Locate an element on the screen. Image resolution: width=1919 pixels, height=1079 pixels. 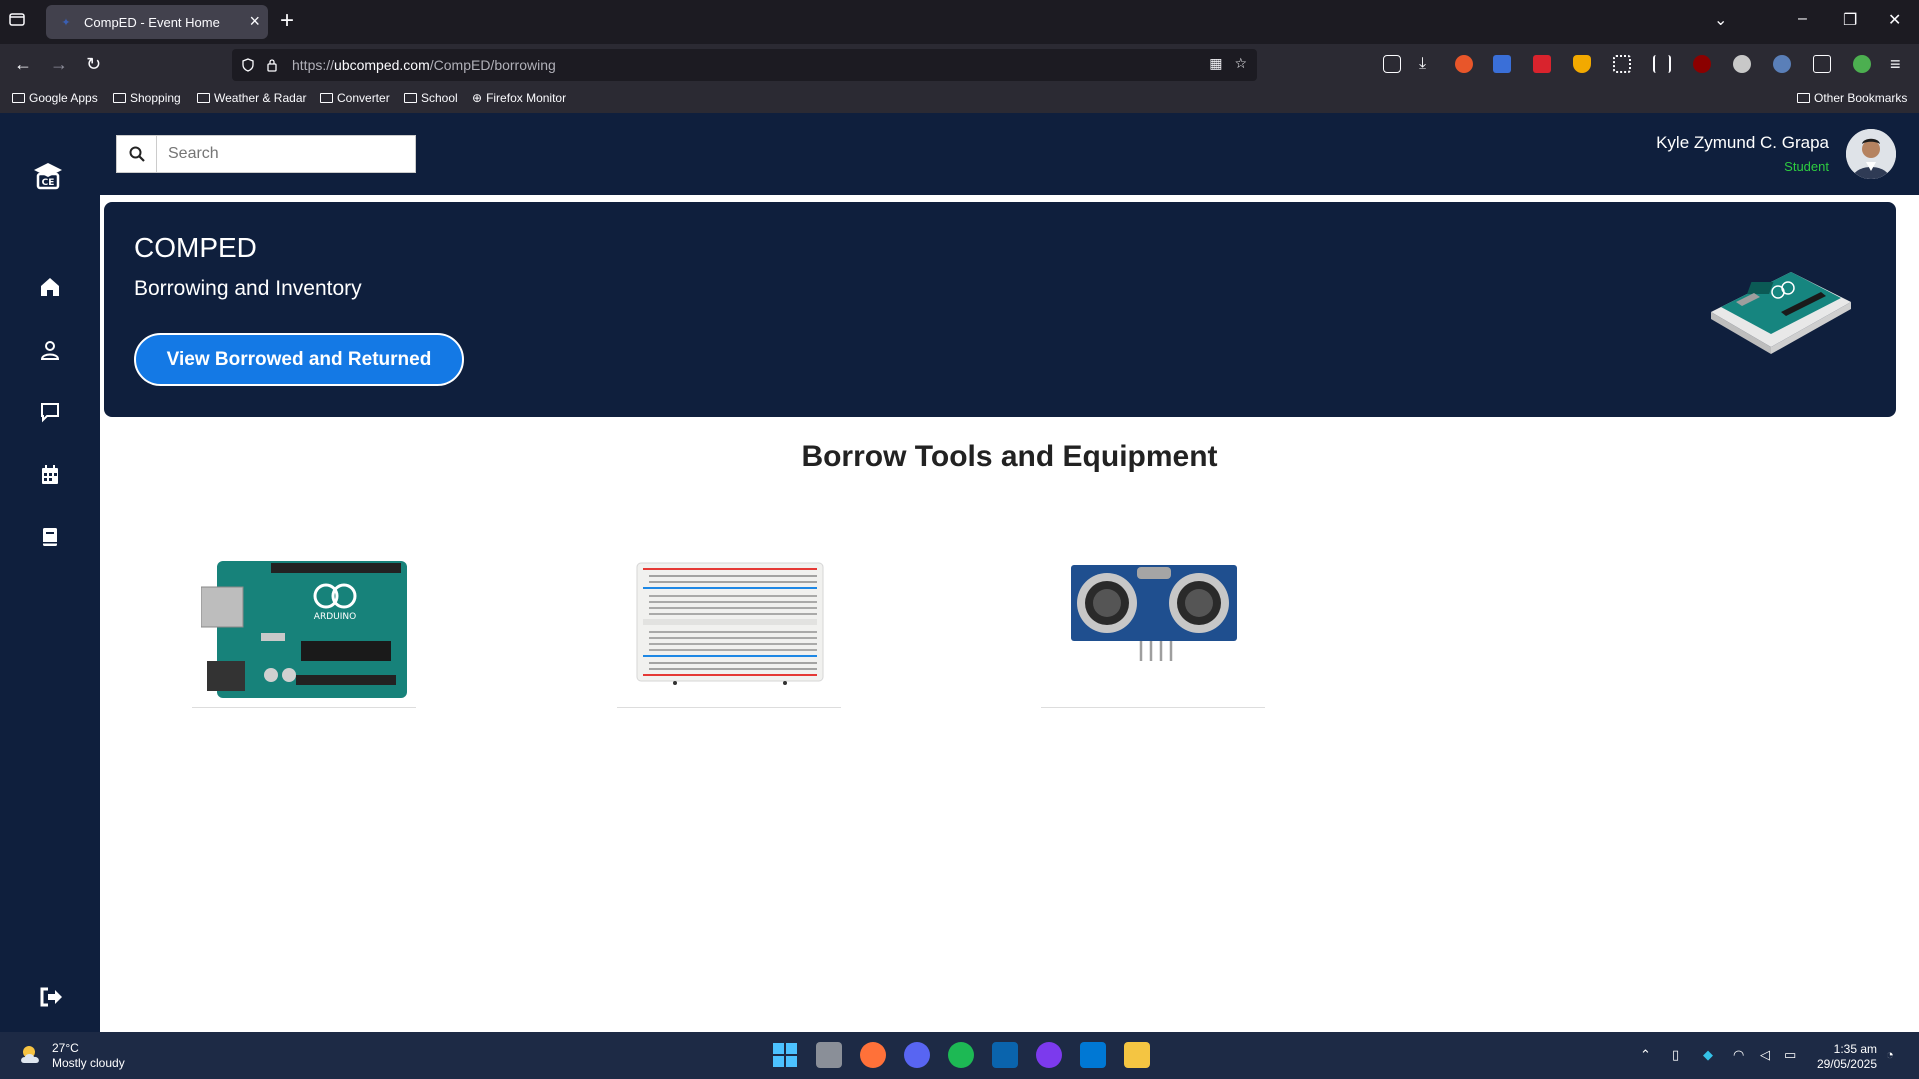
downloads-icon: ⤓ is located at coordinates (1422, 64).